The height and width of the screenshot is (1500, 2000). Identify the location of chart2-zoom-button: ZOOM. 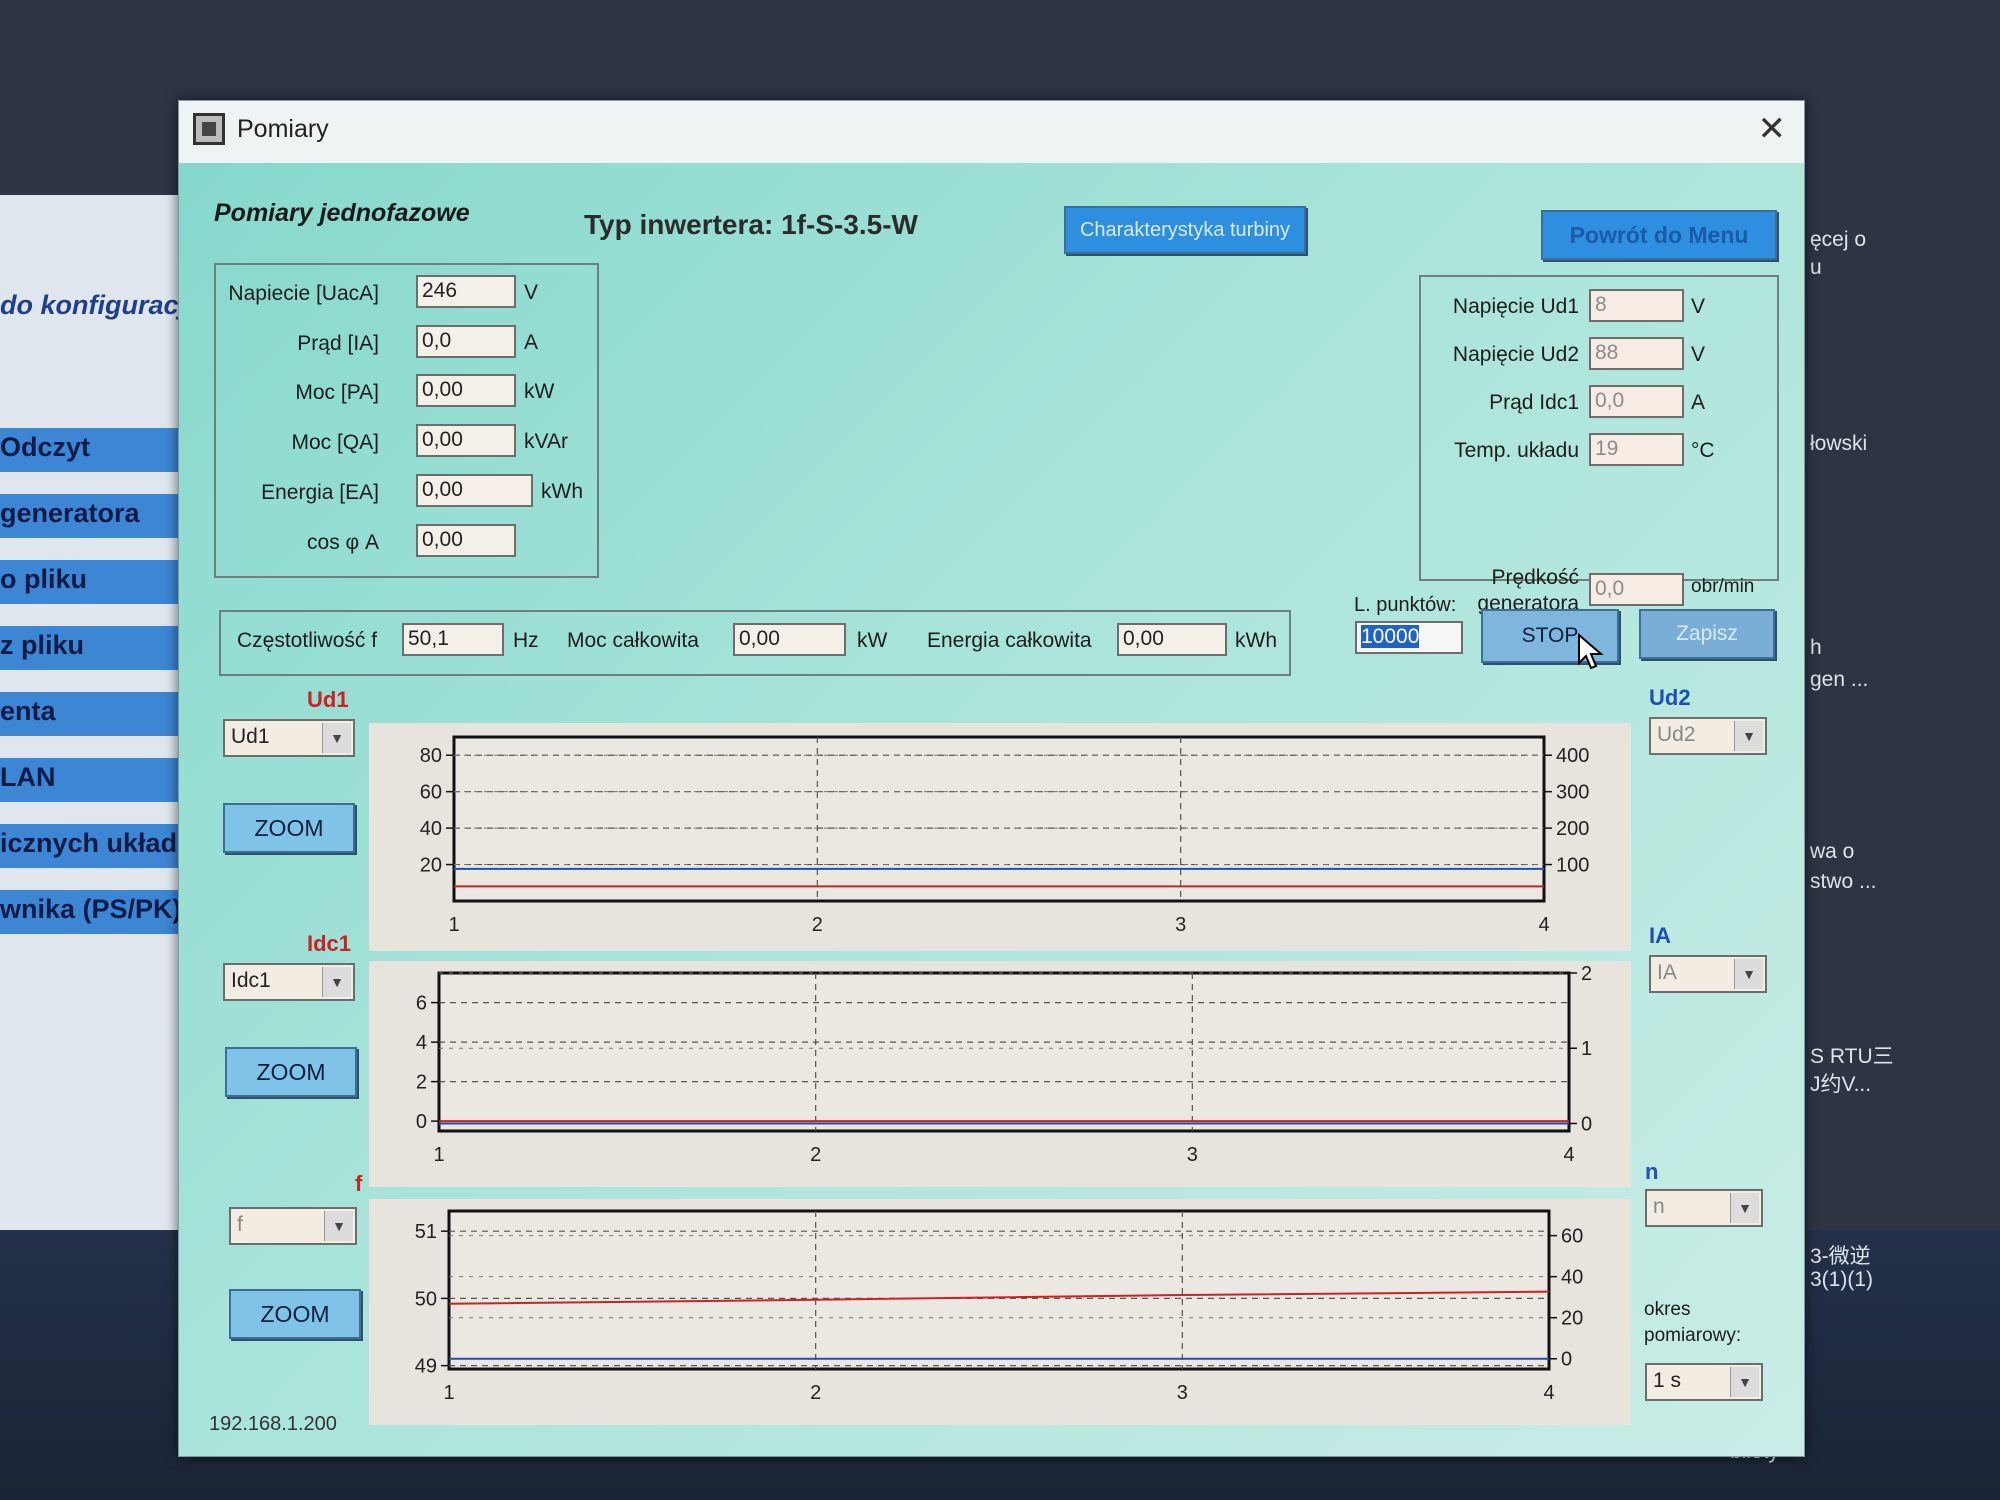
(291, 1072).